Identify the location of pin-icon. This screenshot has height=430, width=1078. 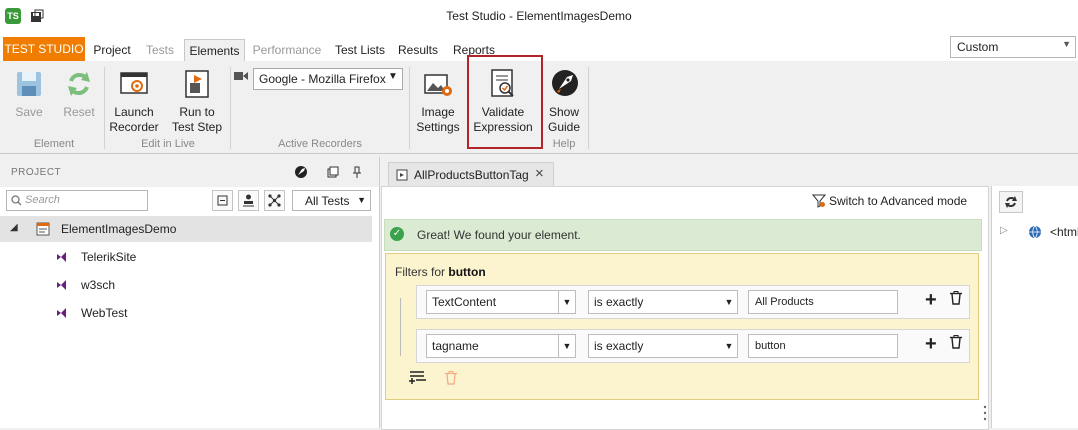
(357, 172).